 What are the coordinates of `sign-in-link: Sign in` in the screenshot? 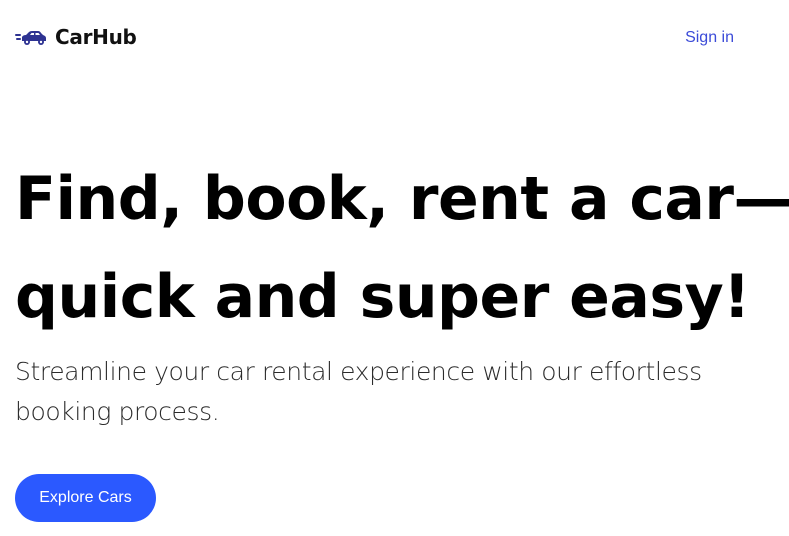 It's located at (709, 38).